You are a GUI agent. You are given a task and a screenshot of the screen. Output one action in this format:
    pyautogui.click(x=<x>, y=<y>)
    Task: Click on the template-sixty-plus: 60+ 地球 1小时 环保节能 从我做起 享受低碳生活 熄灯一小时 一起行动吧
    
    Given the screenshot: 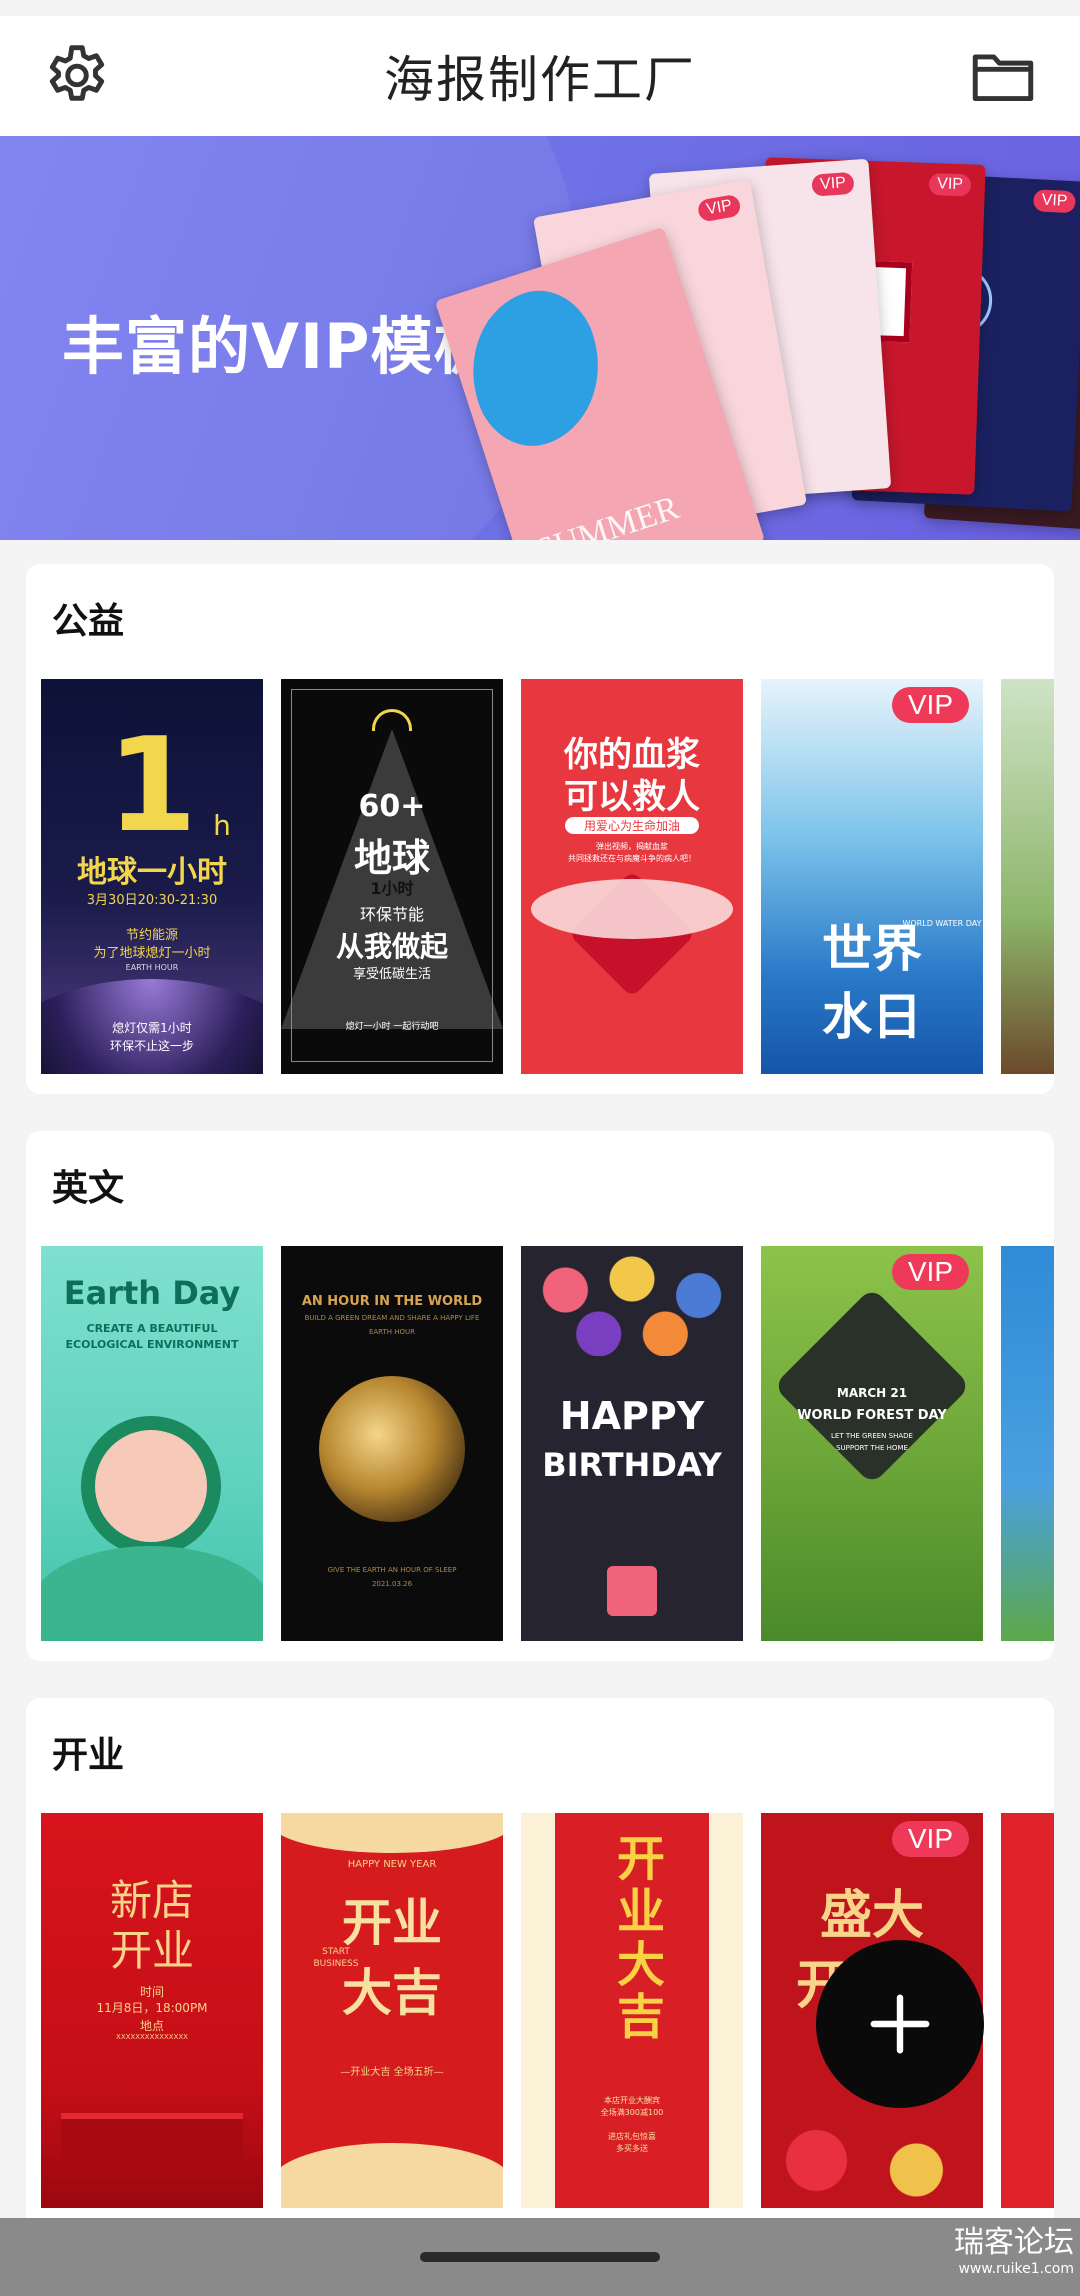 What is the action you would take?
    pyautogui.click(x=392, y=876)
    